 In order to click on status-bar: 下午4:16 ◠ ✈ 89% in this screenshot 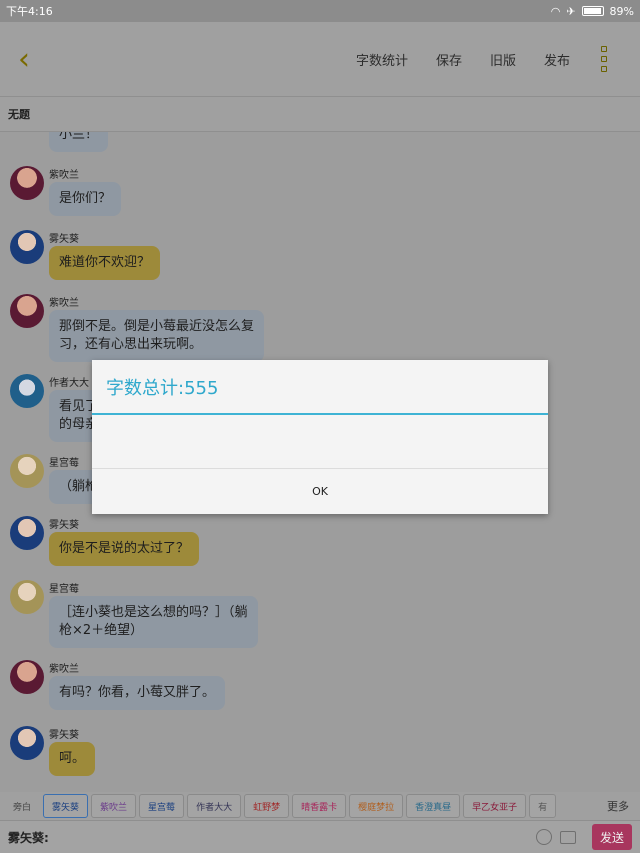, I will do `click(320, 11)`.